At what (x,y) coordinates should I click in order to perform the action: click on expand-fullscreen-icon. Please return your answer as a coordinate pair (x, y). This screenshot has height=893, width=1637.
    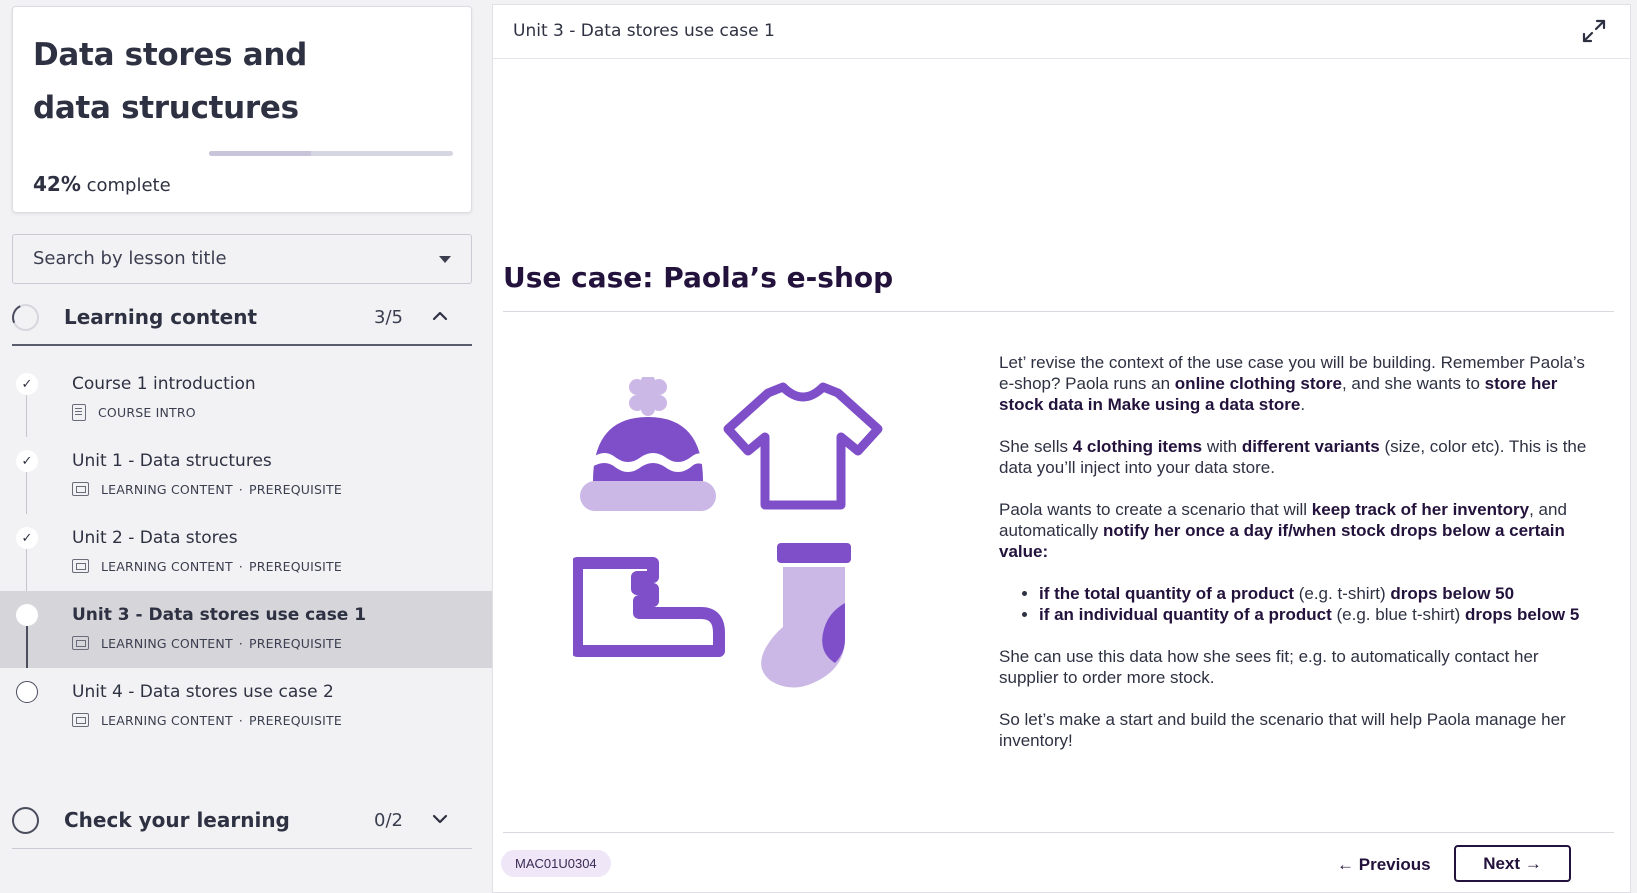
    Looking at the image, I should click on (1594, 31).